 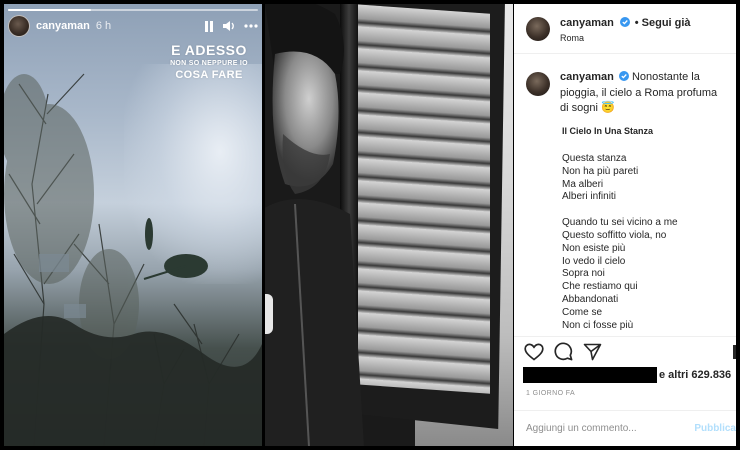 What do you see at coordinates (606, 428) in the screenshot?
I see `comment-input` at bounding box center [606, 428].